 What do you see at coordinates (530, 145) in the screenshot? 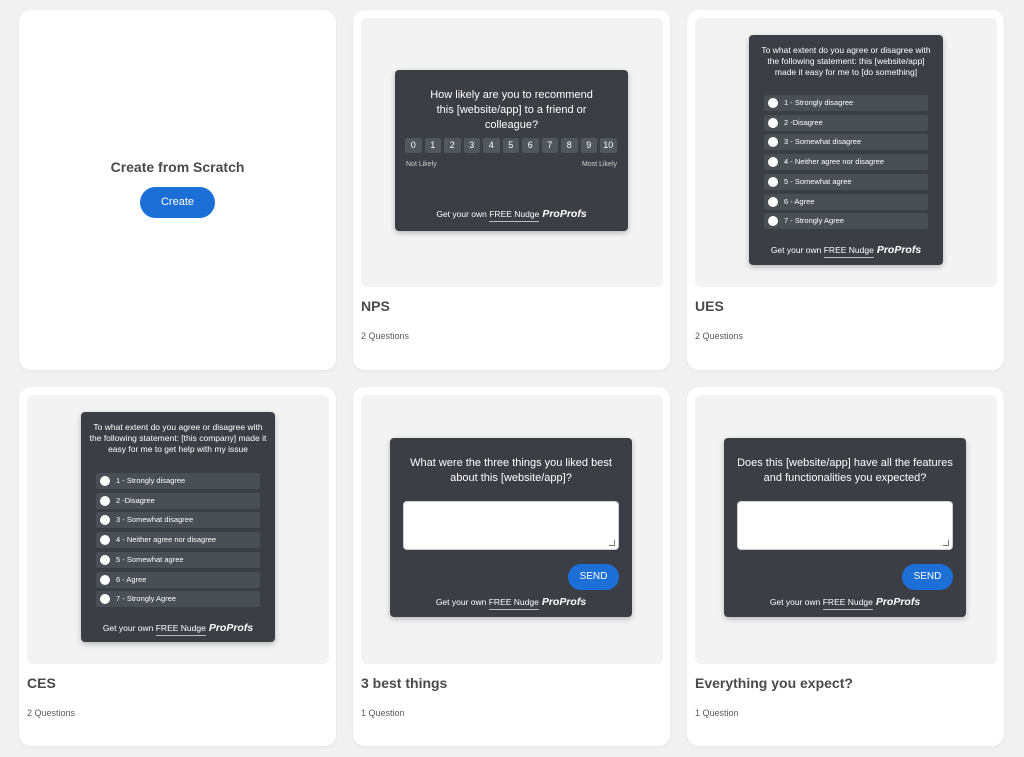
I see `scale-option: 6` at bounding box center [530, 145].